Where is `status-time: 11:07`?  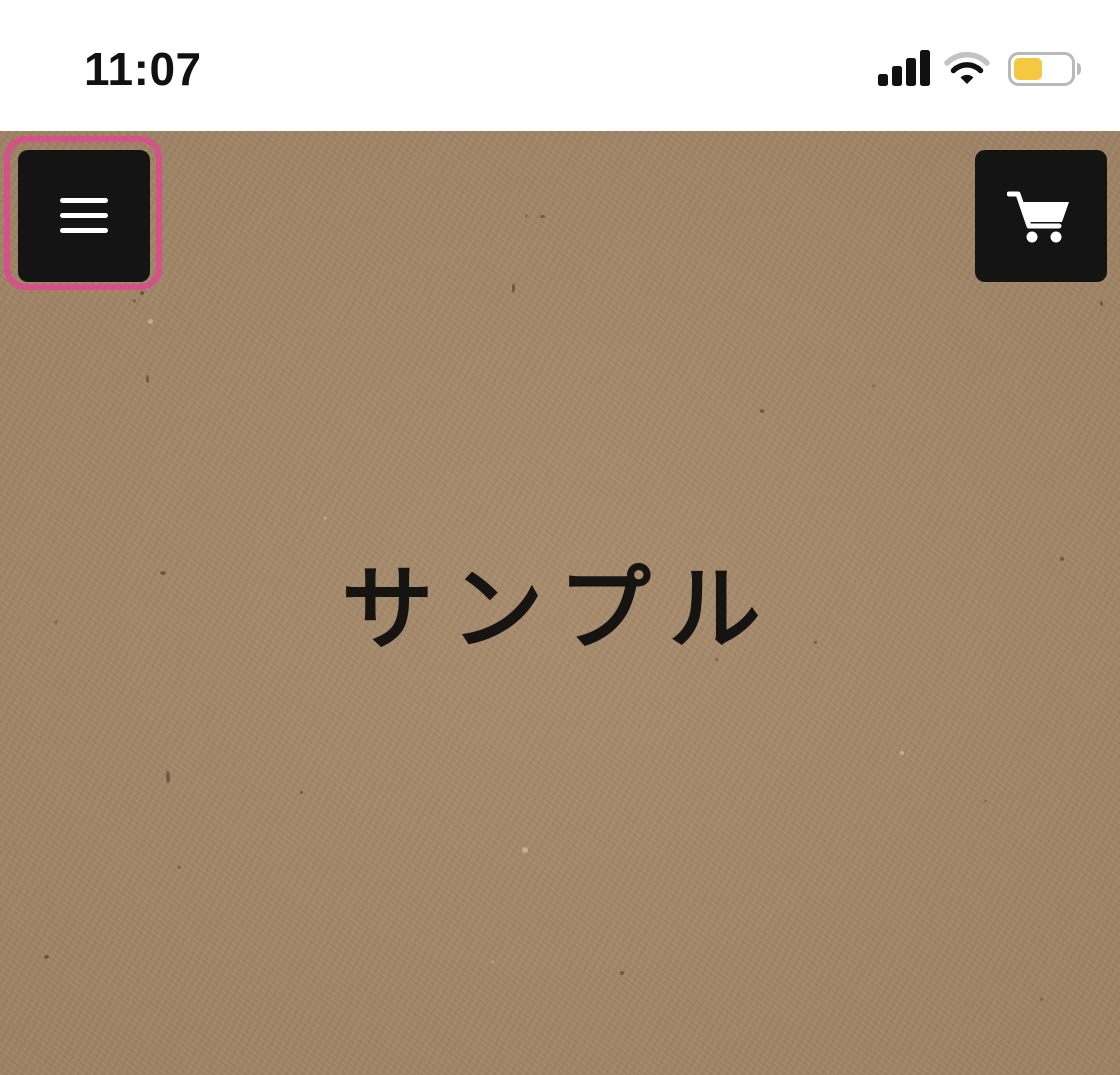
status-time: 11:07 is located at coordinates (143, 69).